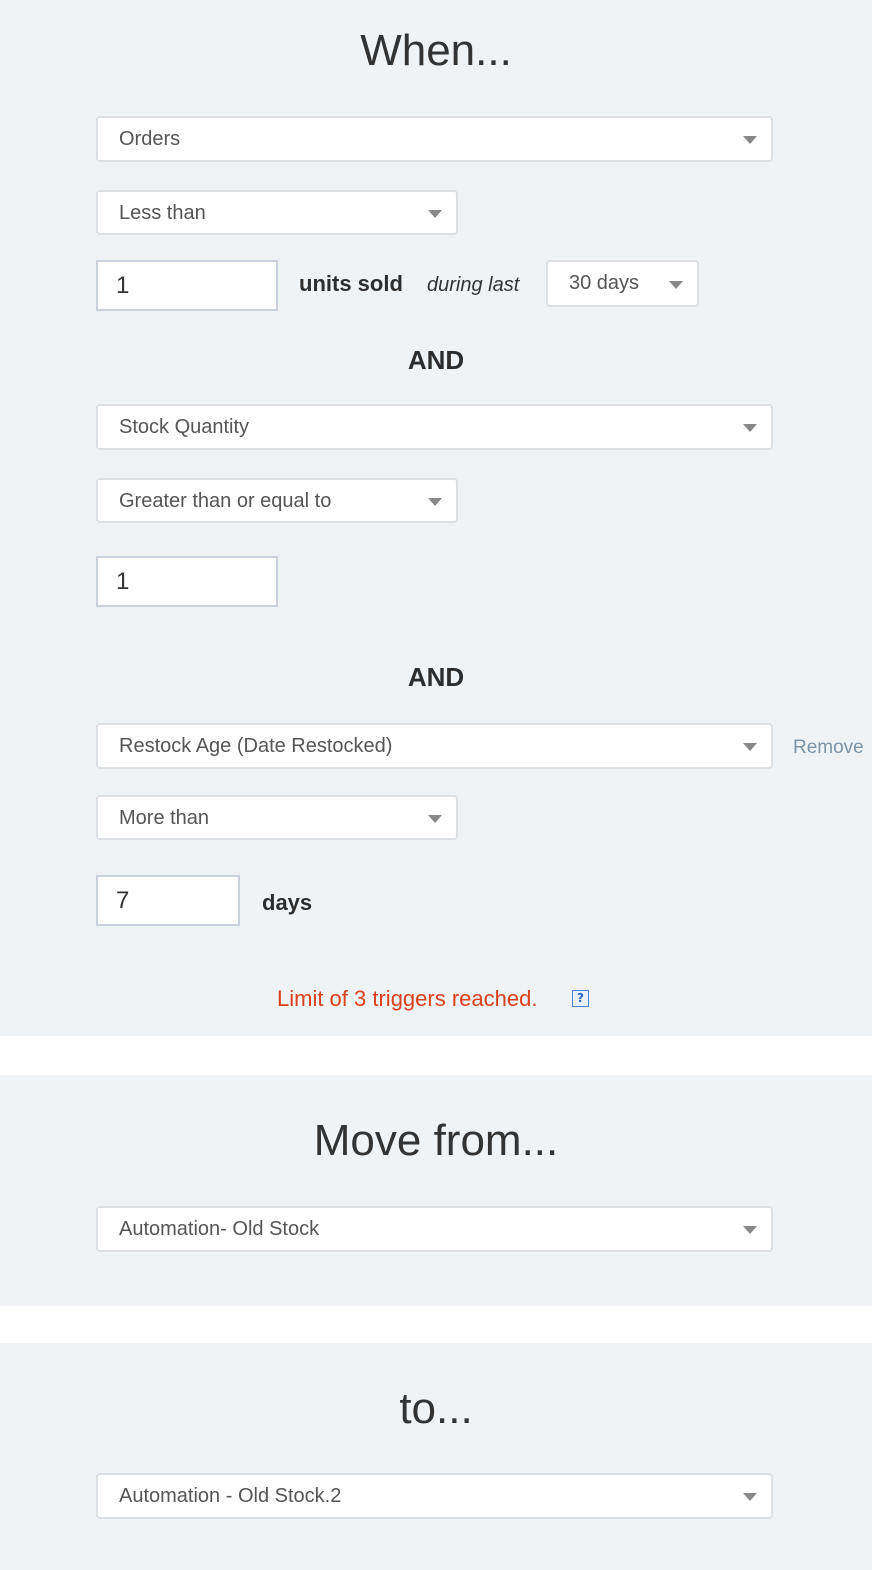 The width and height of the screenshot is (872, 1570). What do you see at coordinates (256, 746) in the screenshot?
I see `trigger3-metric-value: Restock Age (Date Restocked)` at bounding box center [256, 746].